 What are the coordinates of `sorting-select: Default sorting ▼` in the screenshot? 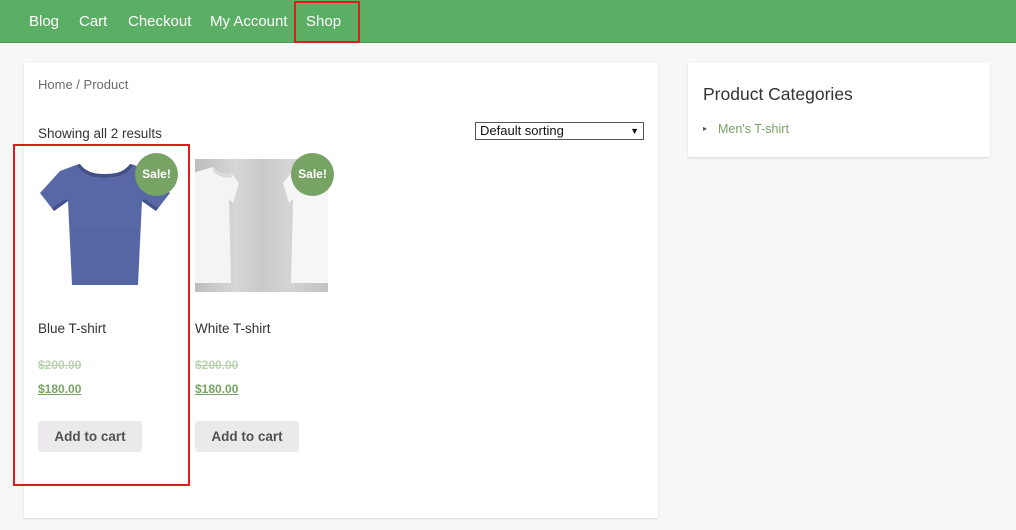 It's located at (559, 131).